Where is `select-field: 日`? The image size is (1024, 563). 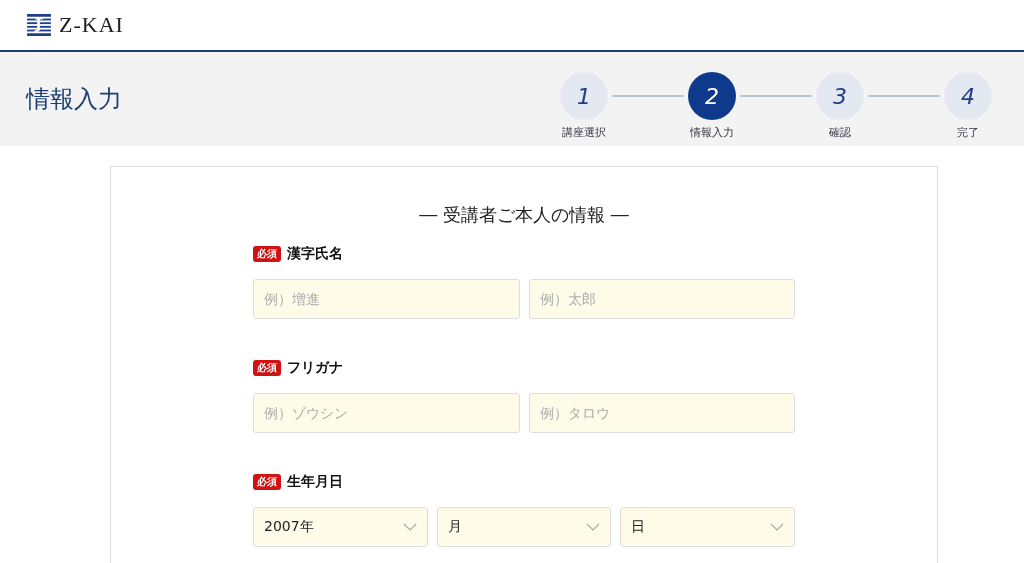
select-field: 日 is located at coordinates (707, 527).